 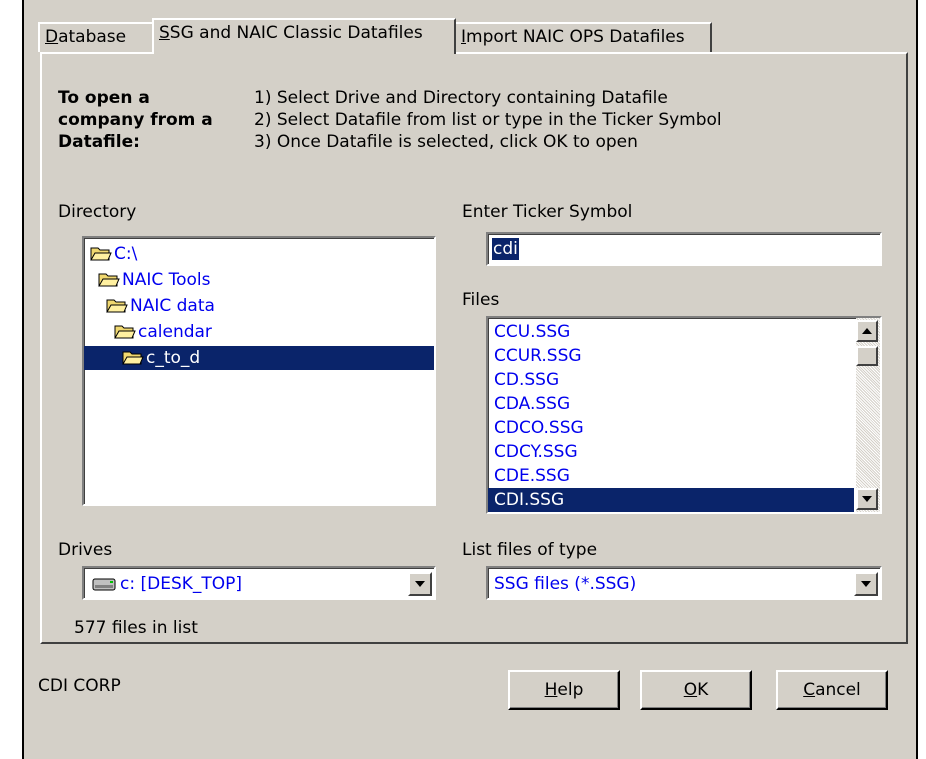 What do you see at coordinates (565, 584) in the screenshot?
I see `filetype-select-value: SSG files (*.SSG)` at bounding box center [565, 584].